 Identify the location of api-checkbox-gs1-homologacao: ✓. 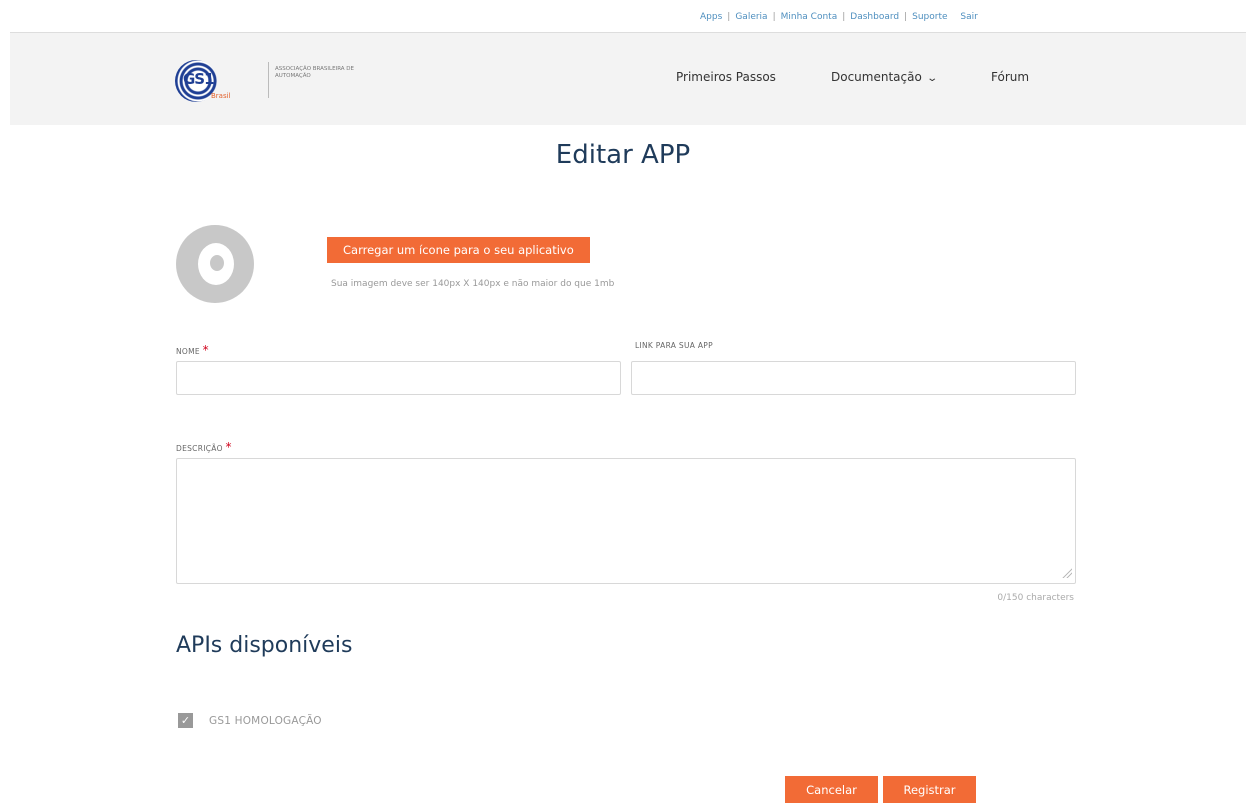
(185, 720).